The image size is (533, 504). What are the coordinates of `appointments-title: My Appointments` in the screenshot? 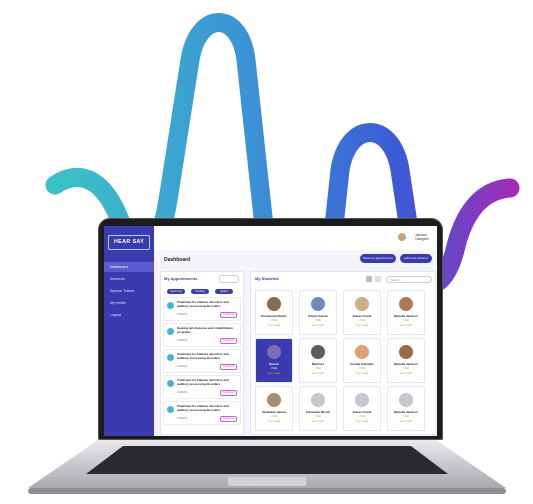 It's located at (181, 278).